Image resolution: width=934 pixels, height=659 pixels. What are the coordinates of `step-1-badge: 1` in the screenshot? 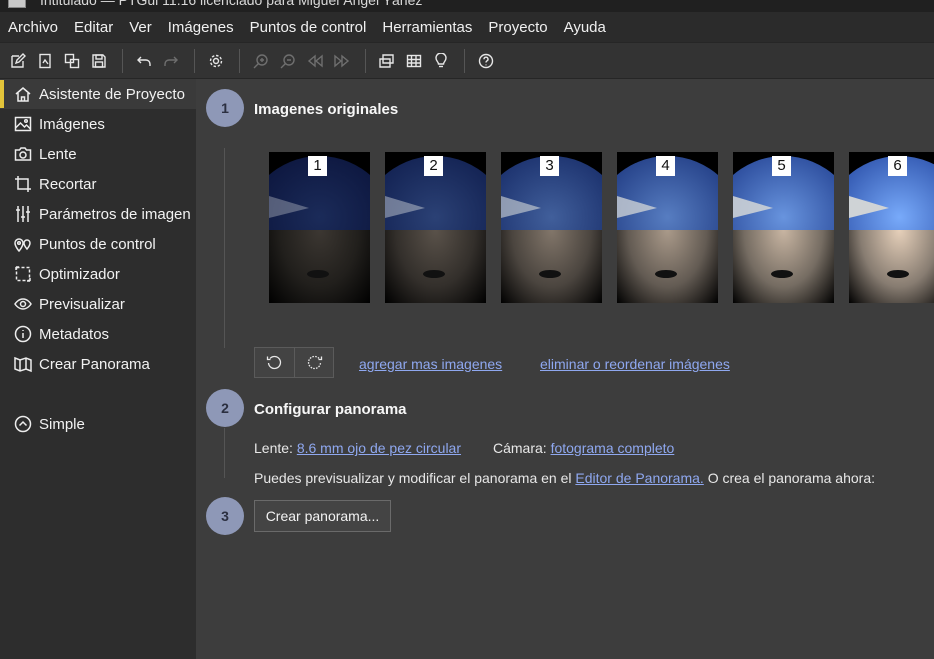 It's located at (225, 108).